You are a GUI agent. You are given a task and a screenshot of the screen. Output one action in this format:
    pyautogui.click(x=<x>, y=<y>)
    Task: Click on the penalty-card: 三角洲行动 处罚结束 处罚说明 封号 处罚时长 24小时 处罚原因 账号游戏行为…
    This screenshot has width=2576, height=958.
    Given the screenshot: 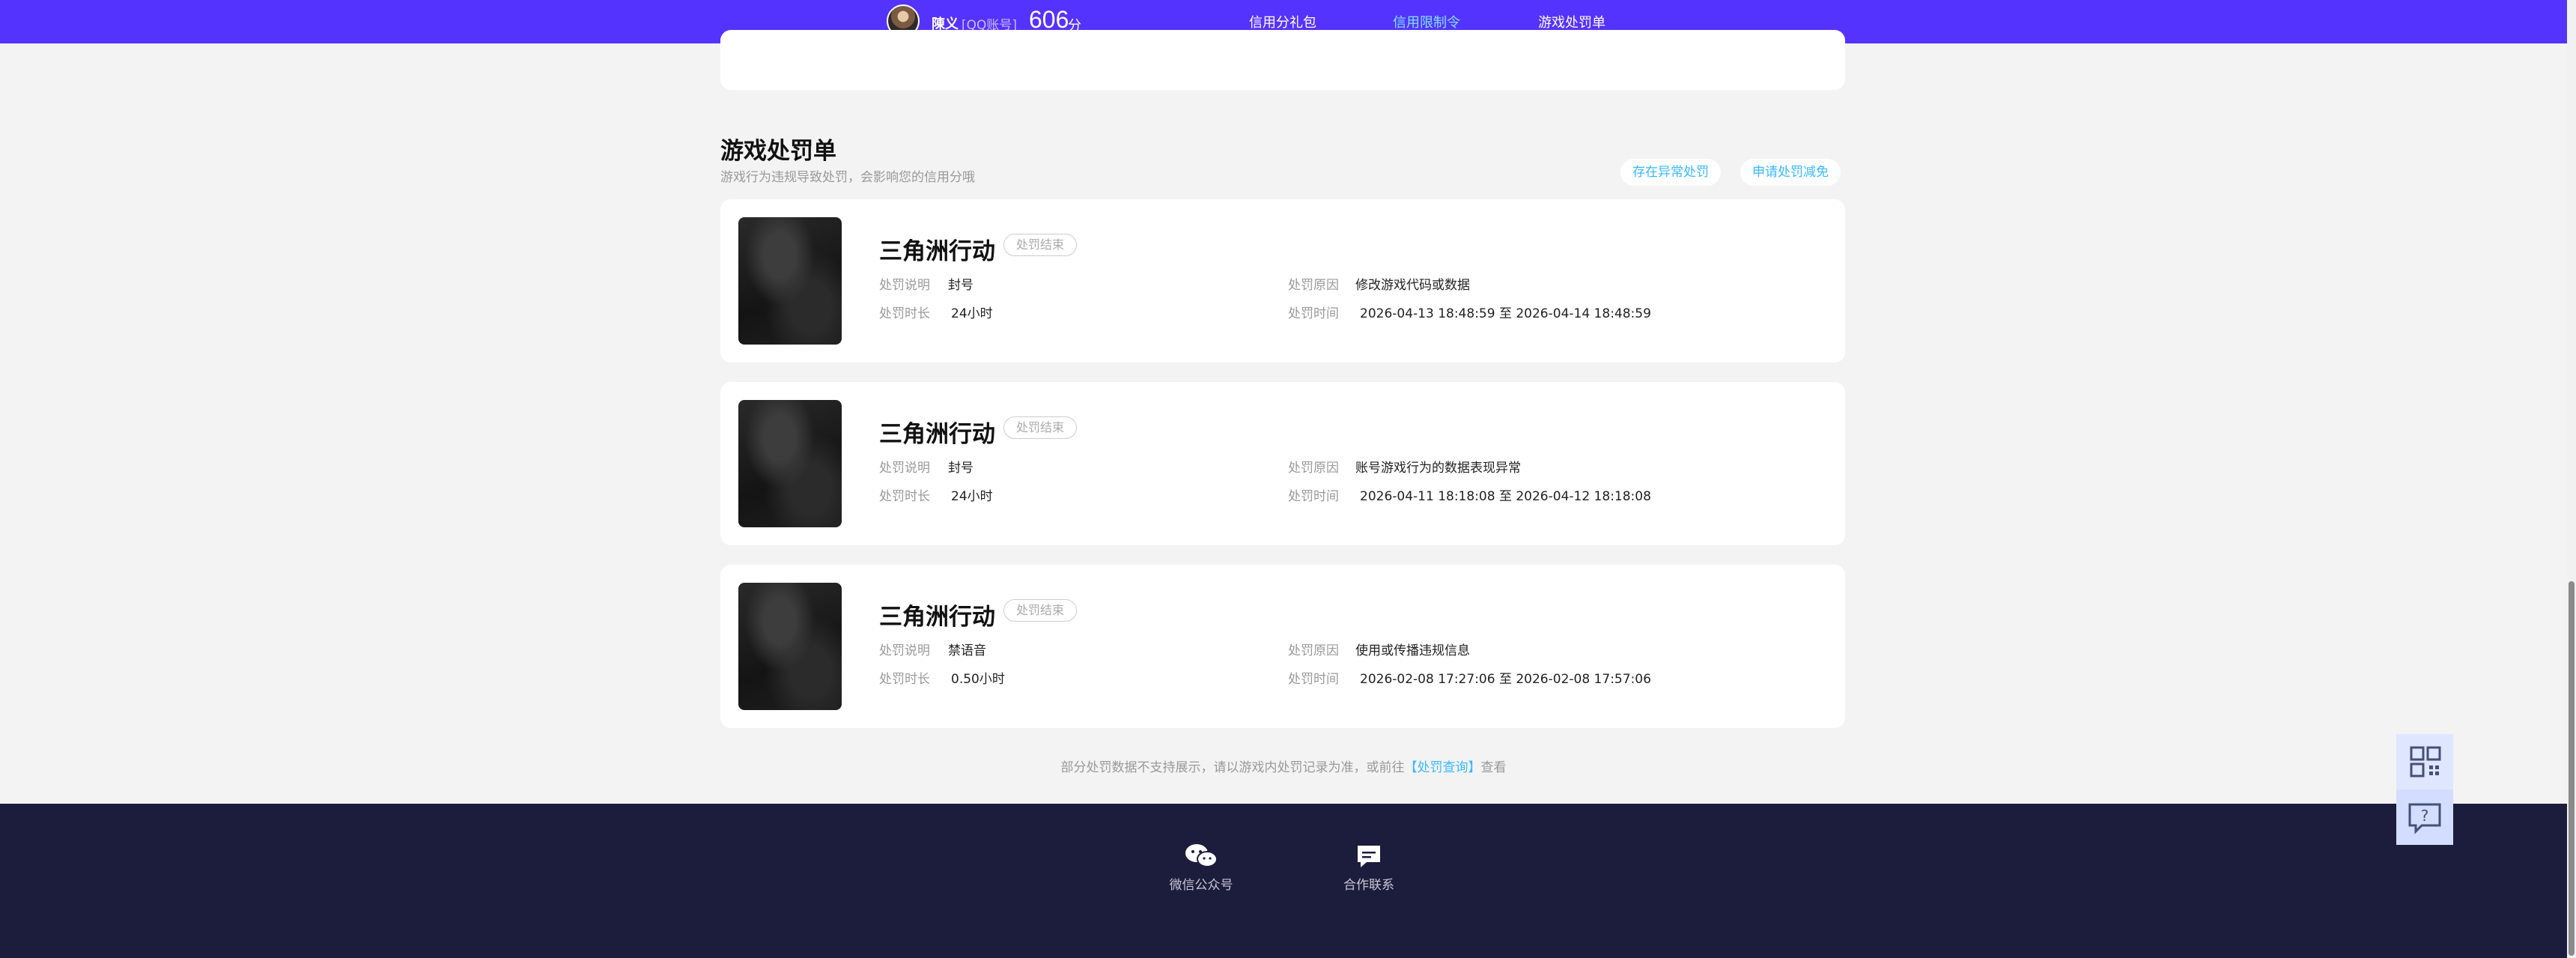 What is the action you would take?
    pyautogui.click(x=1282, y=463)
    